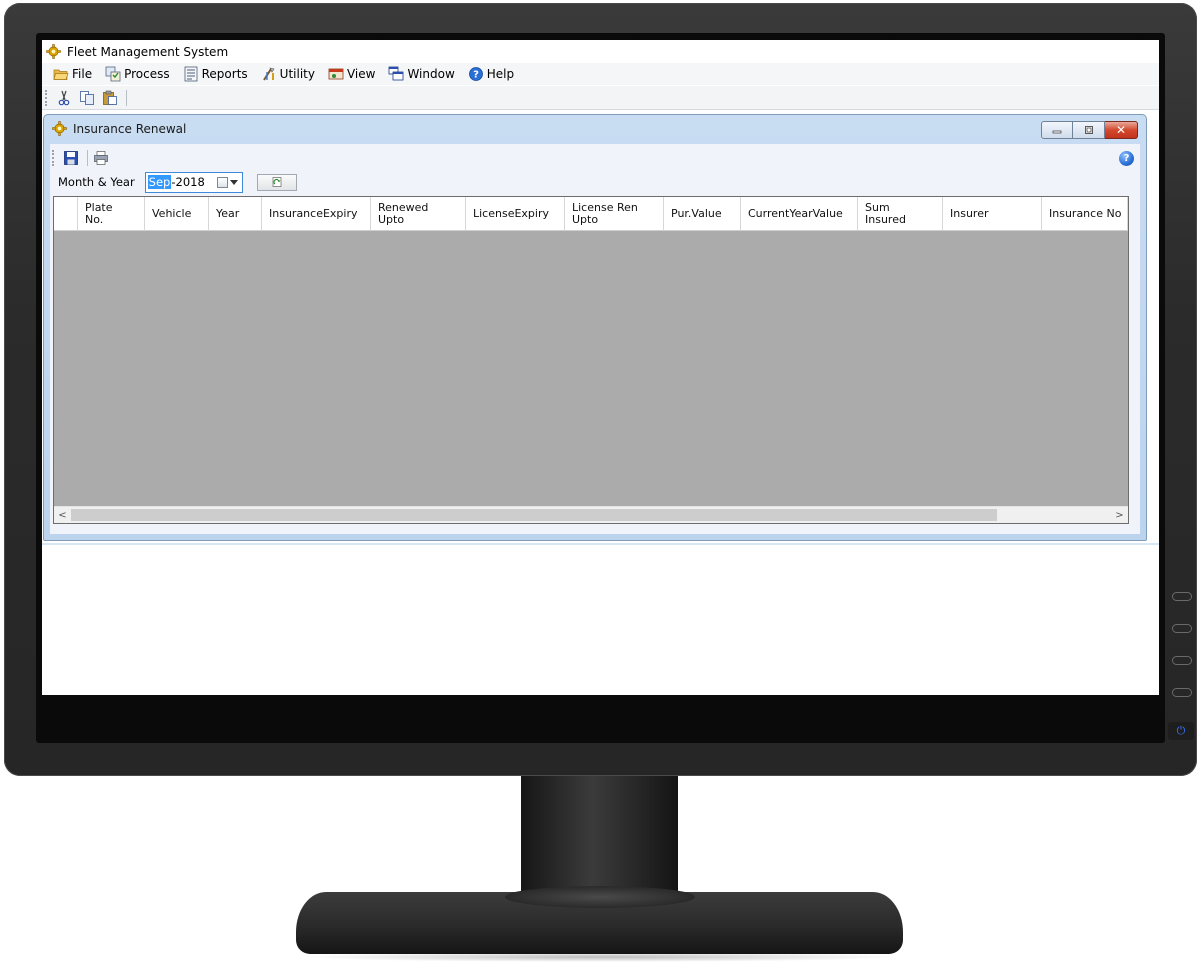 This screenshot has height=973, width=1200. I want to click on grid-row-header, so click(66, 214).